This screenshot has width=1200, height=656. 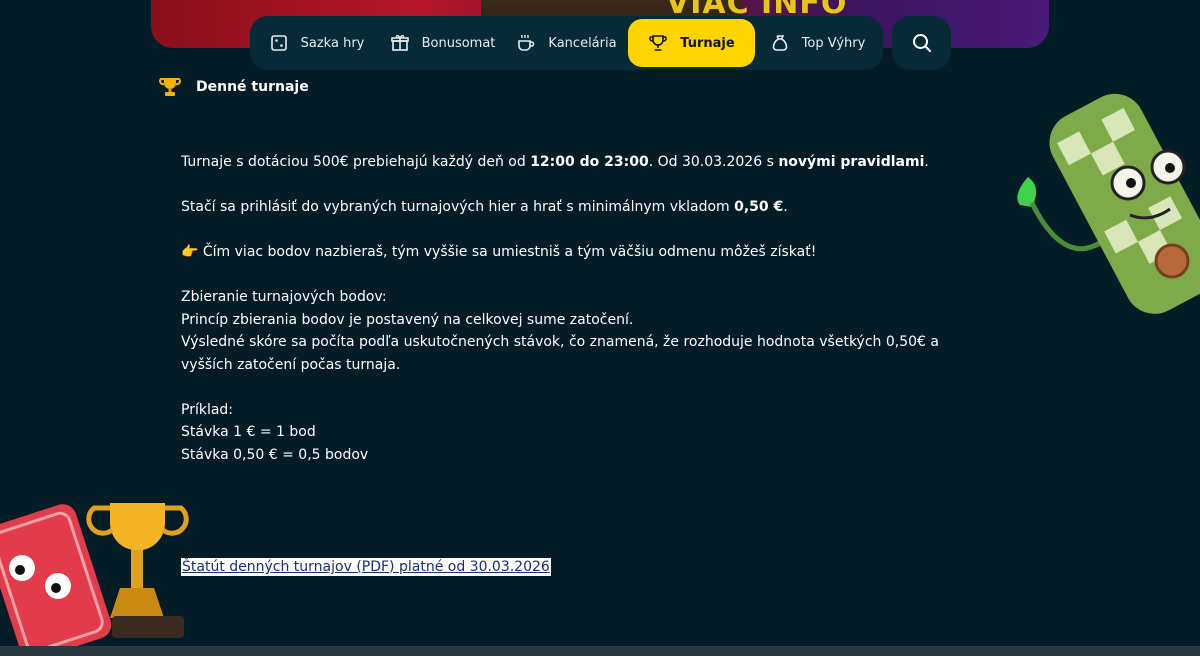 I want to click on nav-label: Top Výhry, so click(x=833, y=43).